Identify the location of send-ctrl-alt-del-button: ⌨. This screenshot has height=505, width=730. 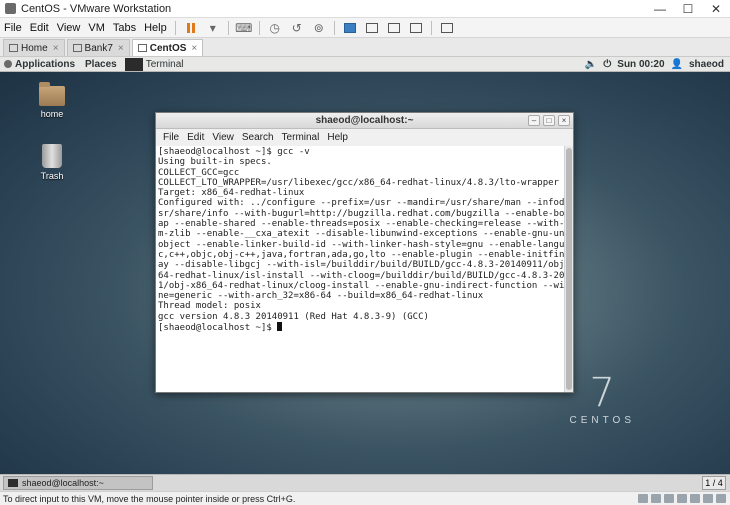
(244, 28).